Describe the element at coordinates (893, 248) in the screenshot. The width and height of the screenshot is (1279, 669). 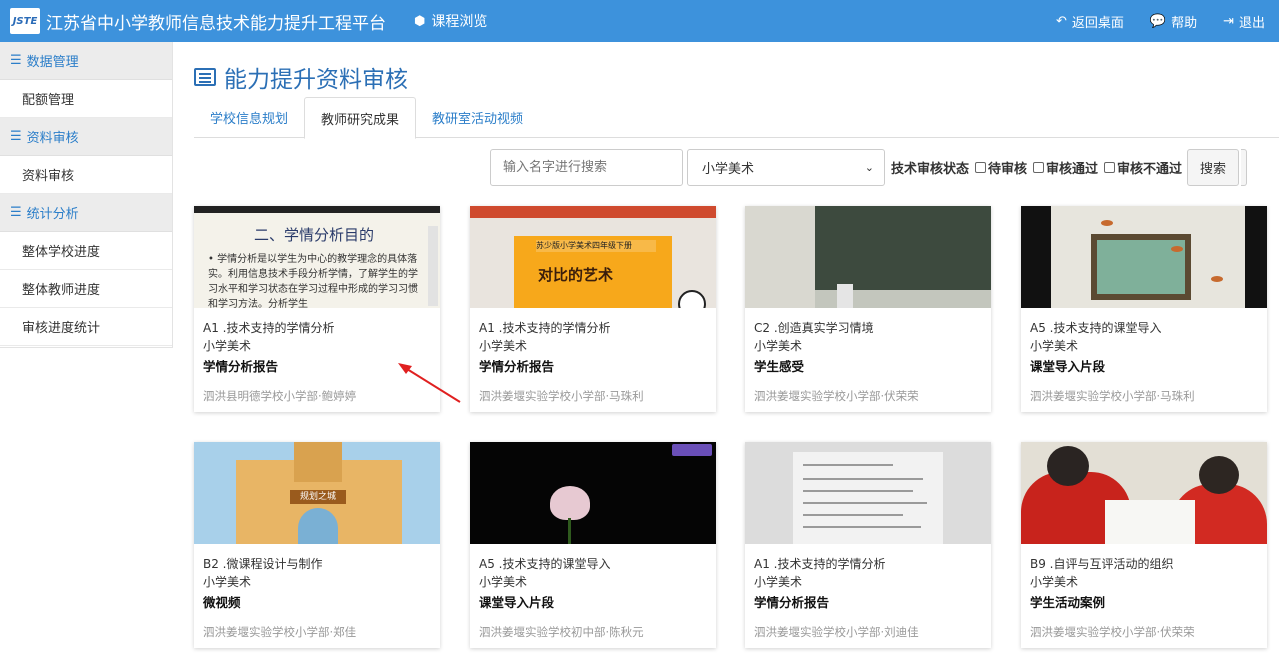
I see `thumb-blackboard` at that location.